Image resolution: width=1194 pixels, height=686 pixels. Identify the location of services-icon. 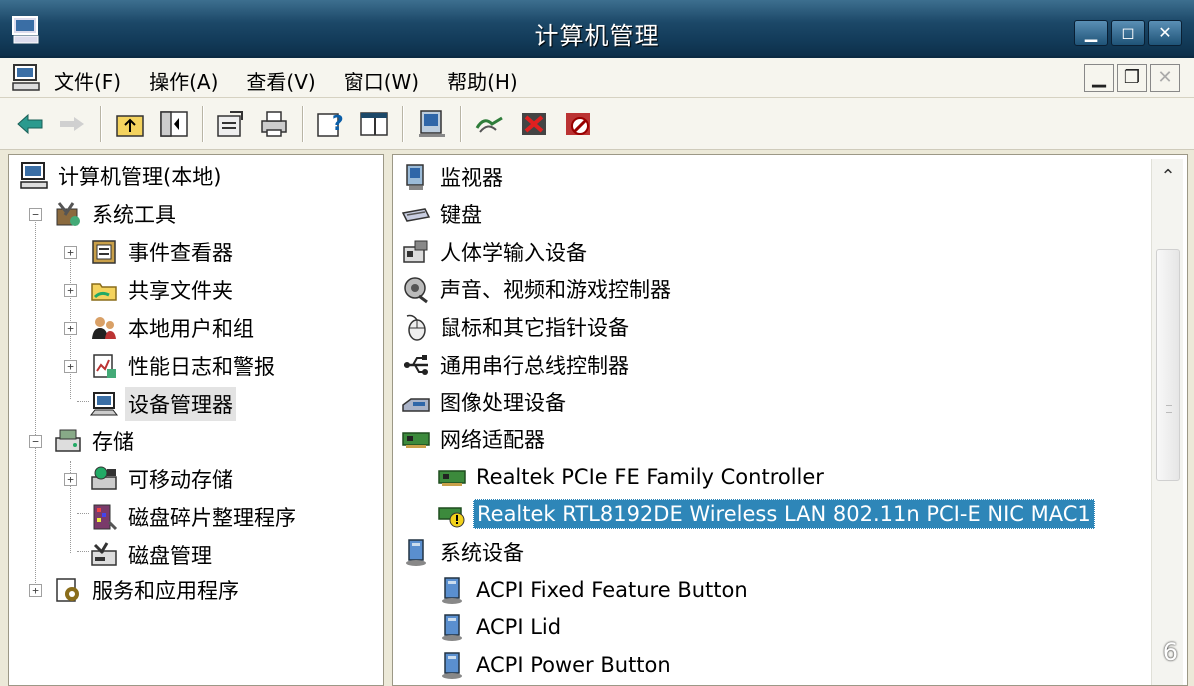
(67, 590).